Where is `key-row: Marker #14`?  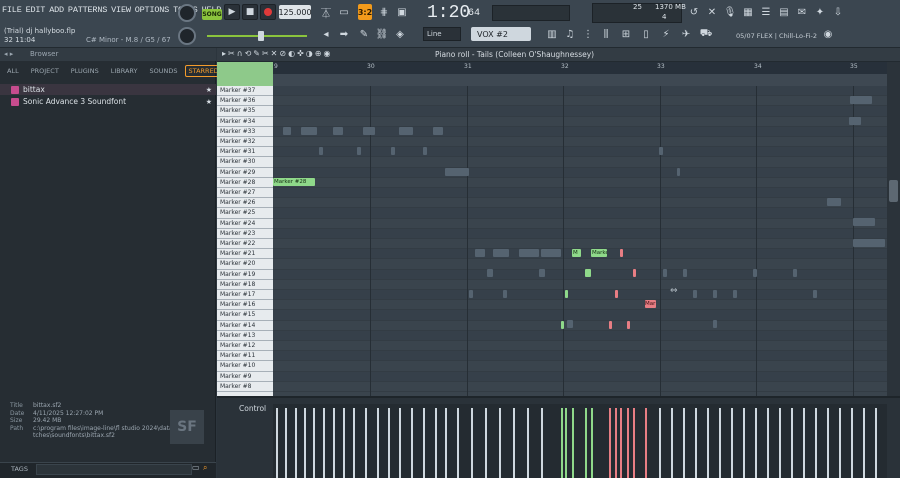 key-row: Marker #14 is located at coordinates (245, 326).